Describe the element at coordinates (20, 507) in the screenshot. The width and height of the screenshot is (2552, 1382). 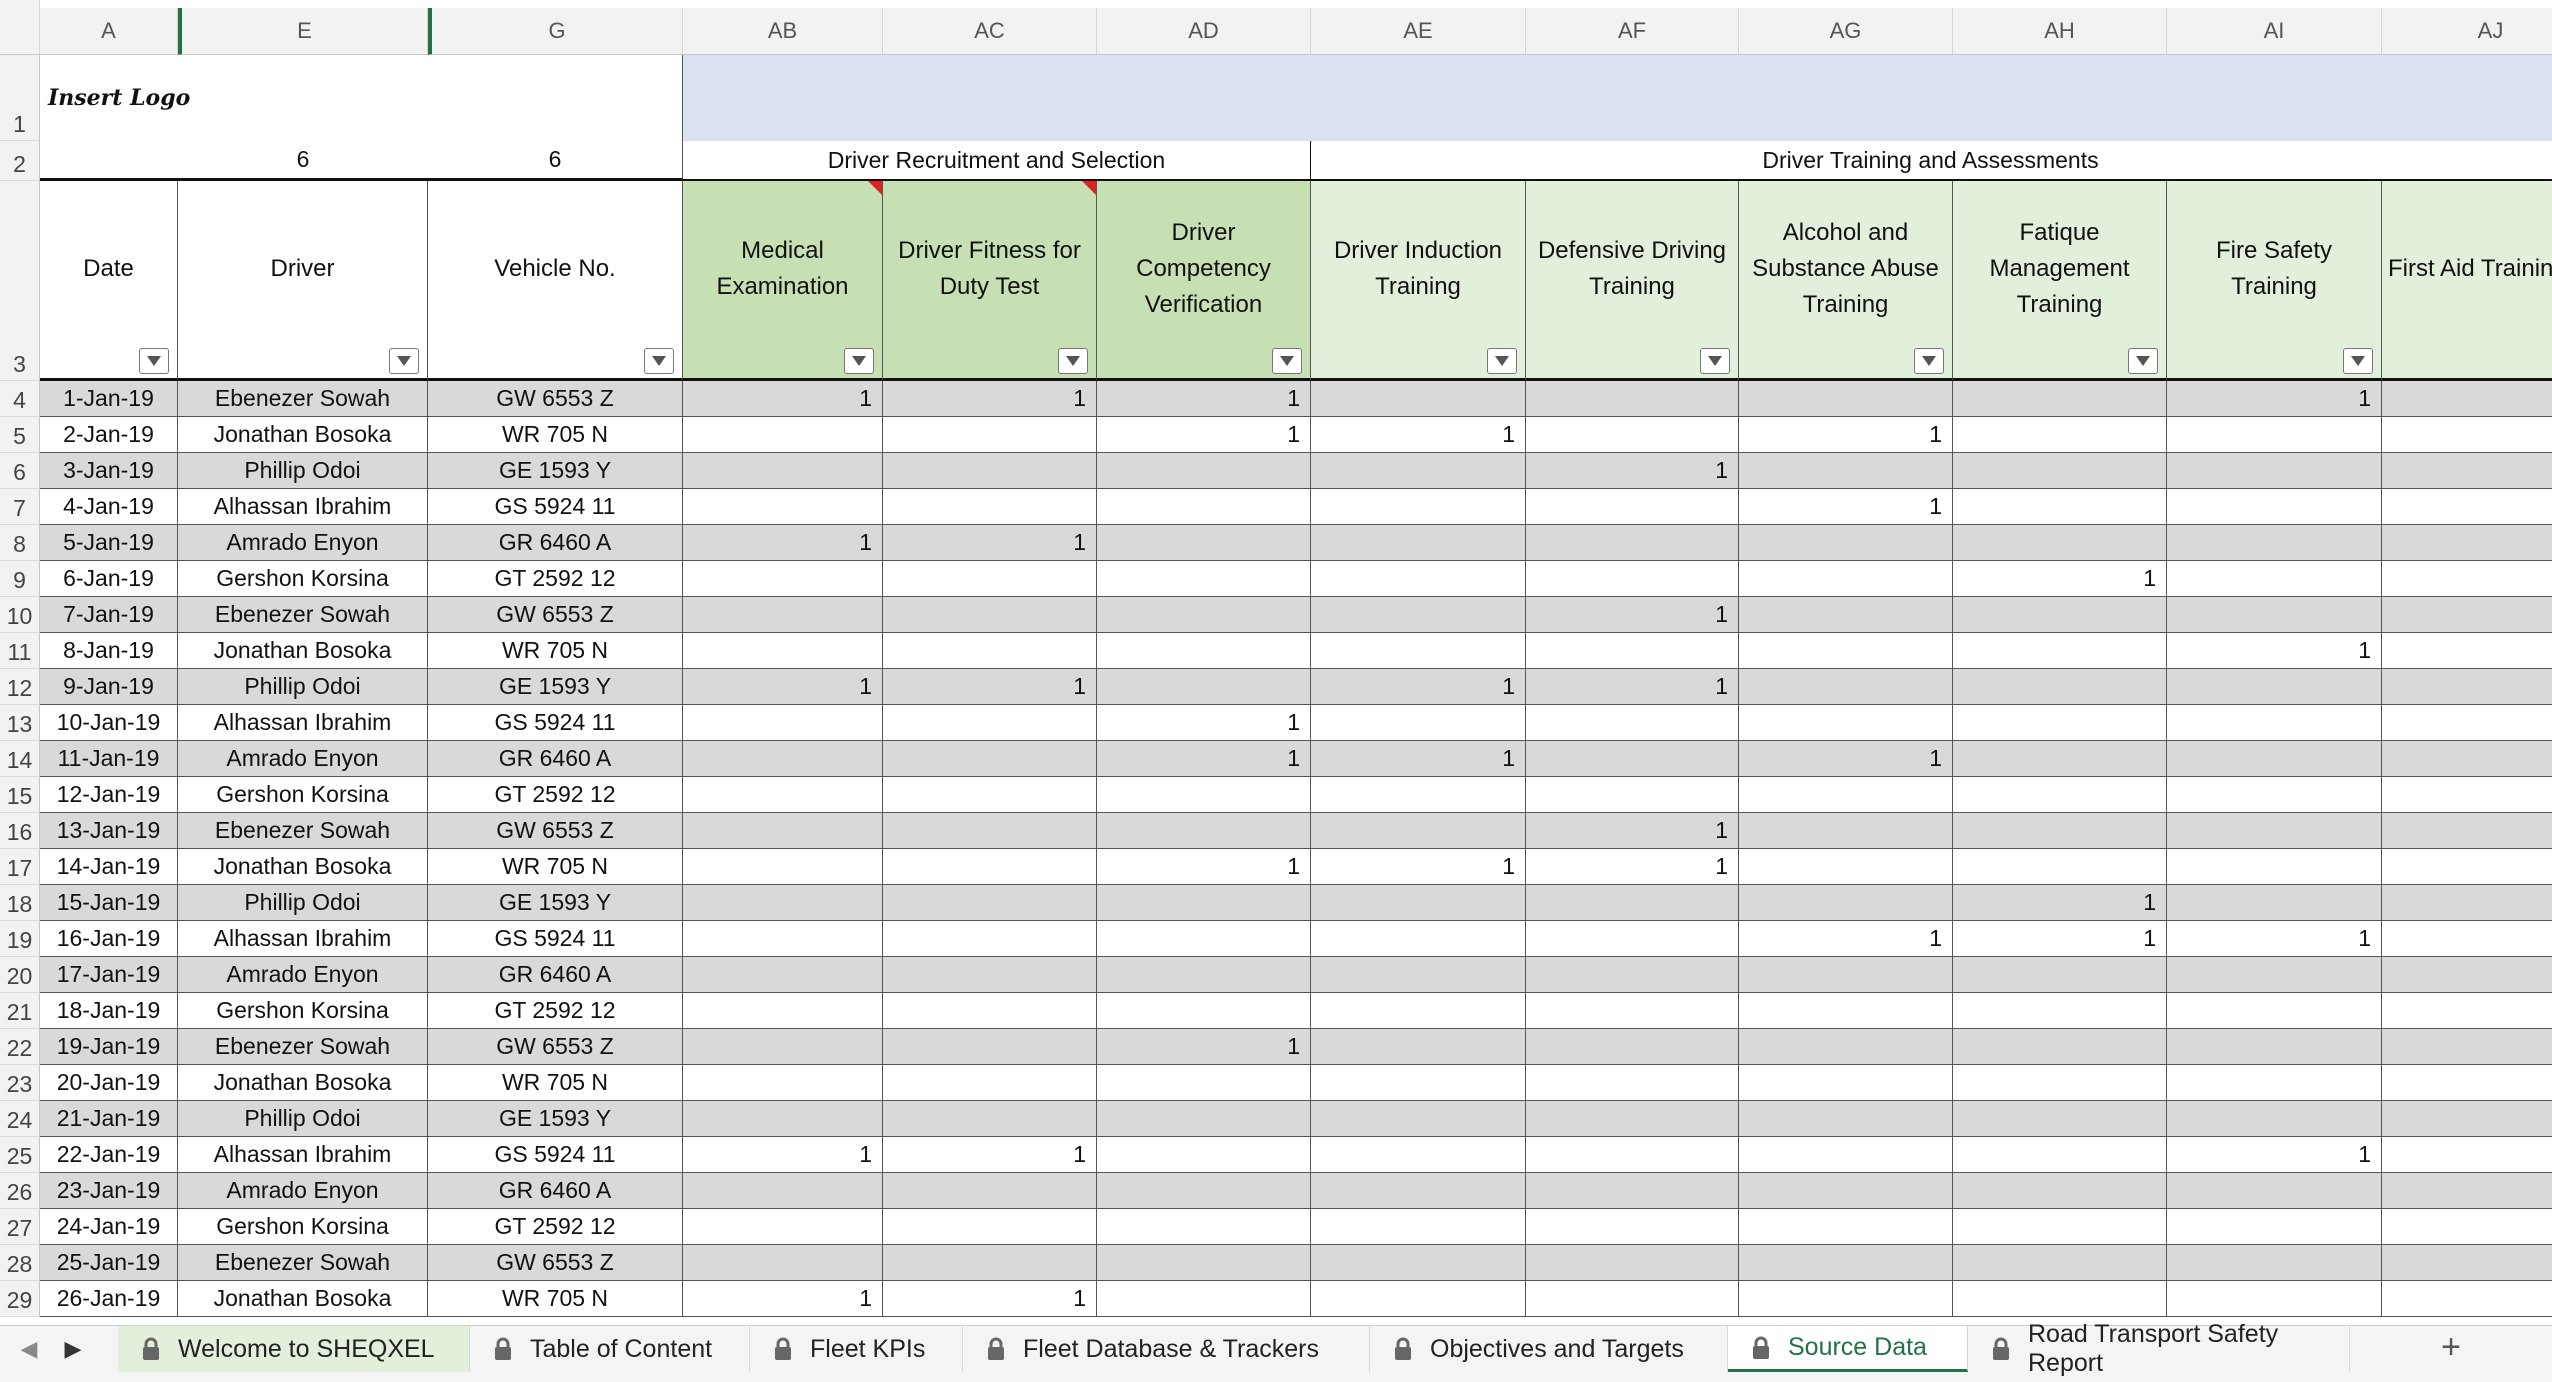
I see `row-header-7: 7` at that location.